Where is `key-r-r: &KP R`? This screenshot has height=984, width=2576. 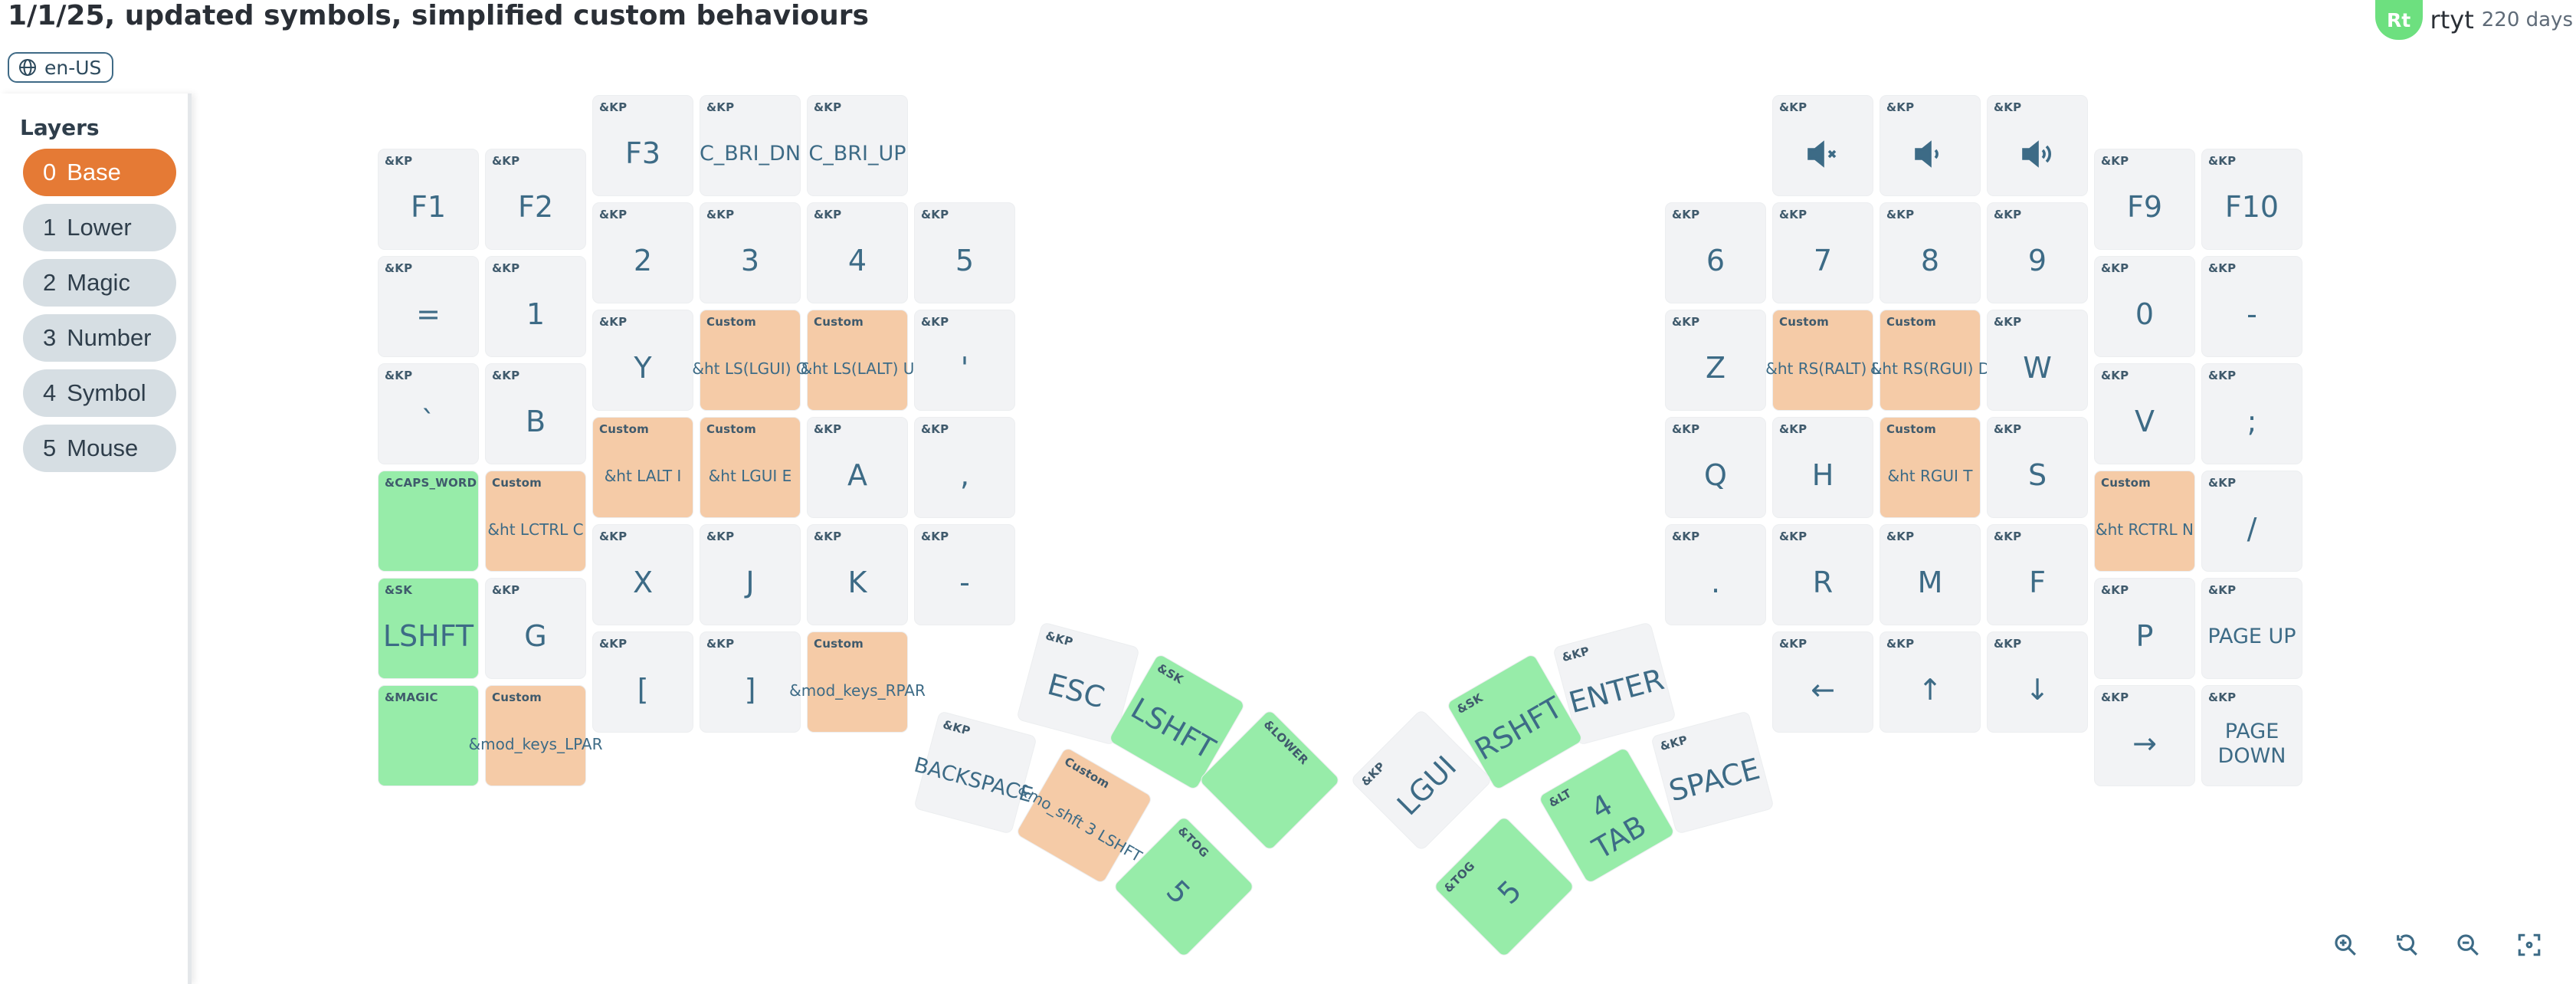 key-r-r: &KP R is located at coordinates (1823, 575).